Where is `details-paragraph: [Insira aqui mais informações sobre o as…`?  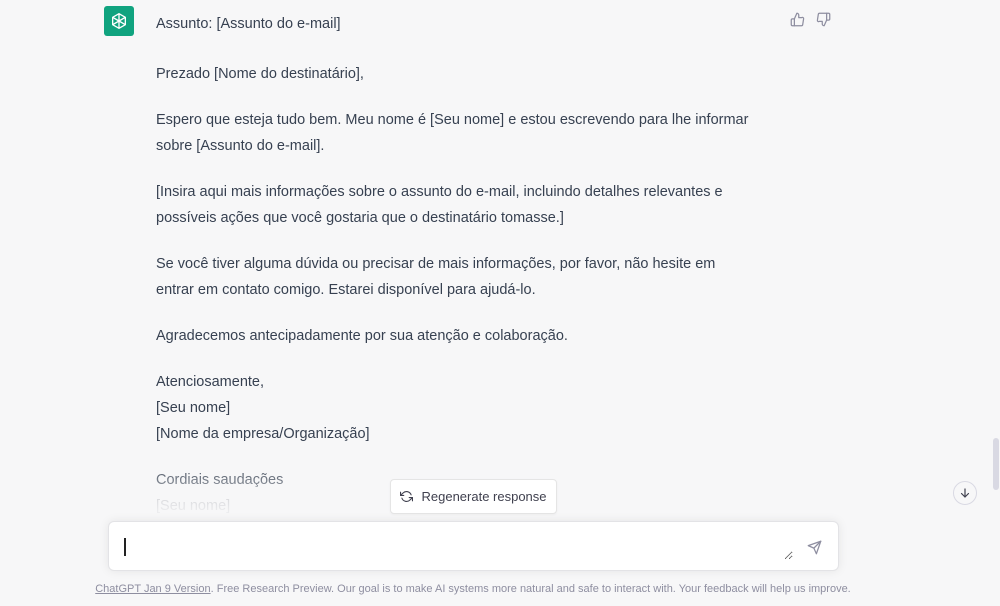 details-paragraph: [Insira aqui mais informações sobre o as… is located at coordinates (476, 205).